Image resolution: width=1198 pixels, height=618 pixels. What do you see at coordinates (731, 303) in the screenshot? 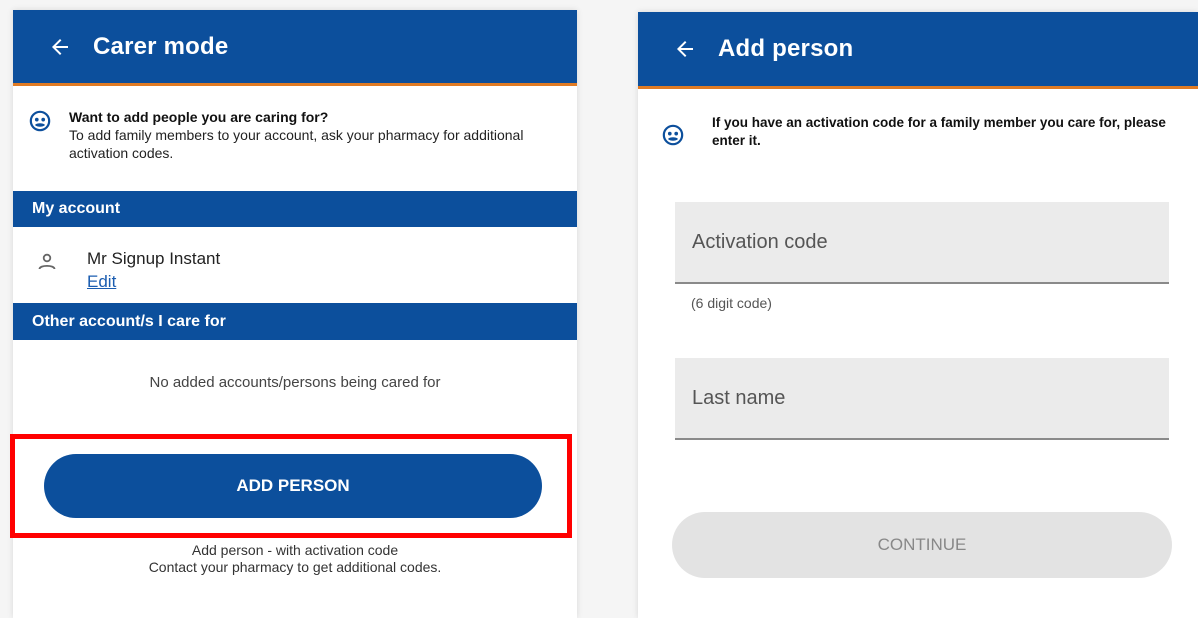
I see `activation-code-hint: (6 digit code)` at bounding box center [731, 303].